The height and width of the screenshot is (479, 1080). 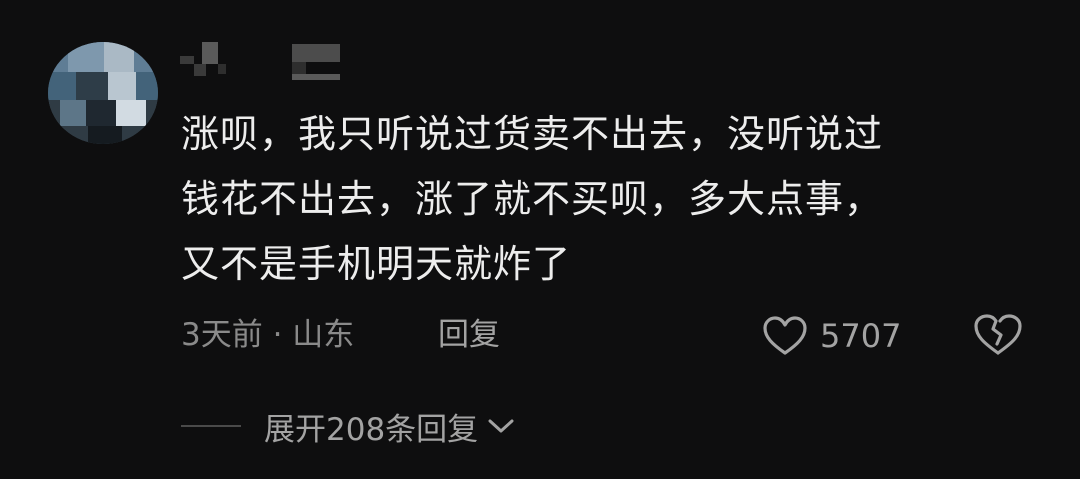 What do you see at coordinates (268, 335) in the screenshot?
I see `comment-time-location: 3天前 · 山东` at bounding box center [268, 335].